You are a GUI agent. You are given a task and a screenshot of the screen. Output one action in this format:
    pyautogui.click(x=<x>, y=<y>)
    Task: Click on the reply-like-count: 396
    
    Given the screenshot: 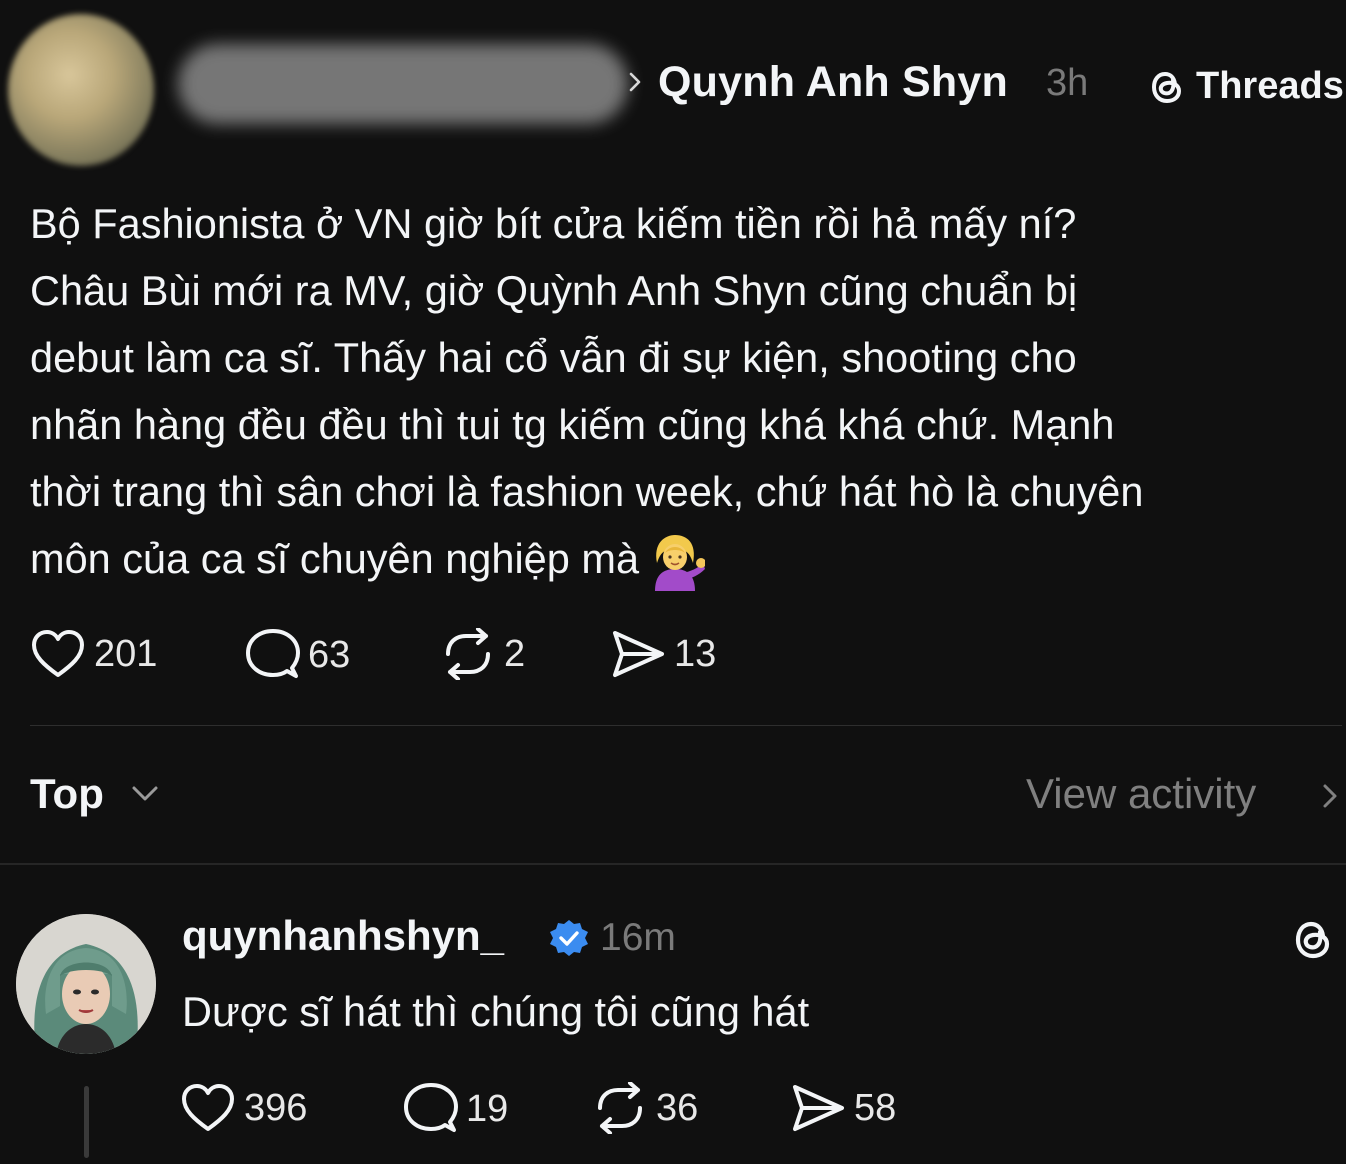 What is the action you would take?
    pyautogui.click(x=276, y=1107)
    